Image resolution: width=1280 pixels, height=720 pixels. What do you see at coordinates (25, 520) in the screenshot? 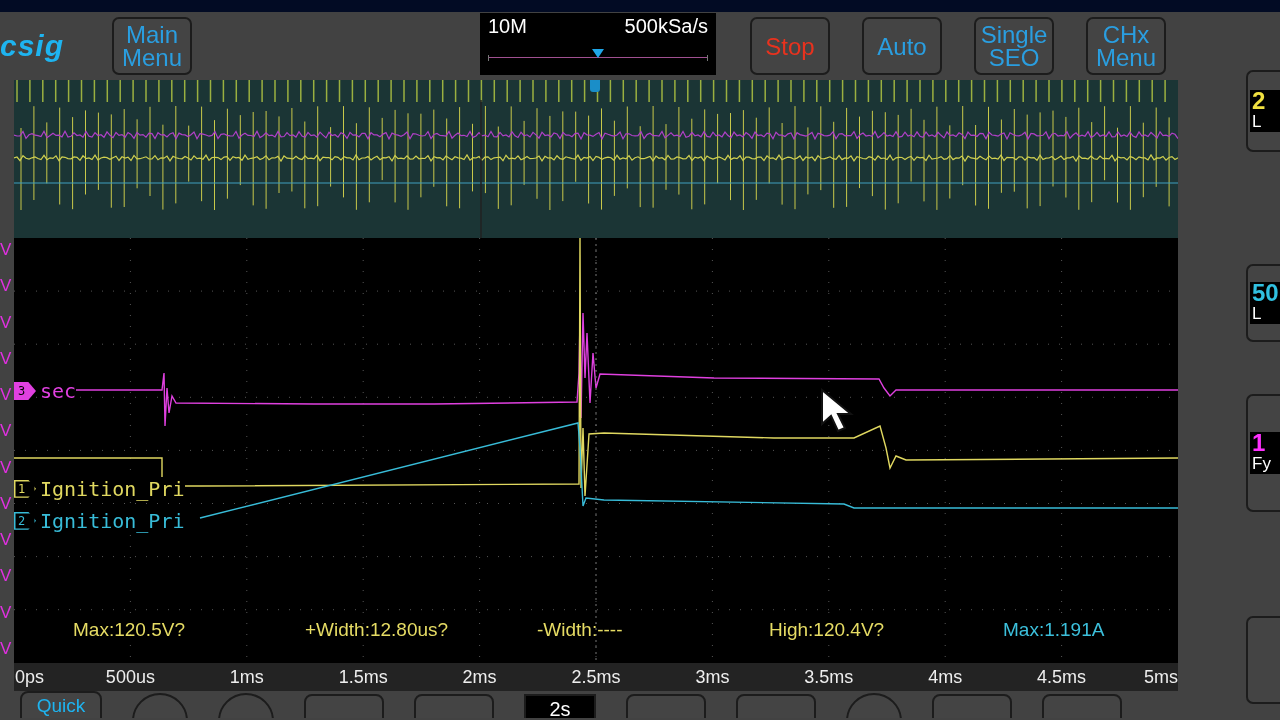
I see `channel-marker: 2` at bounding box center [25, 520].